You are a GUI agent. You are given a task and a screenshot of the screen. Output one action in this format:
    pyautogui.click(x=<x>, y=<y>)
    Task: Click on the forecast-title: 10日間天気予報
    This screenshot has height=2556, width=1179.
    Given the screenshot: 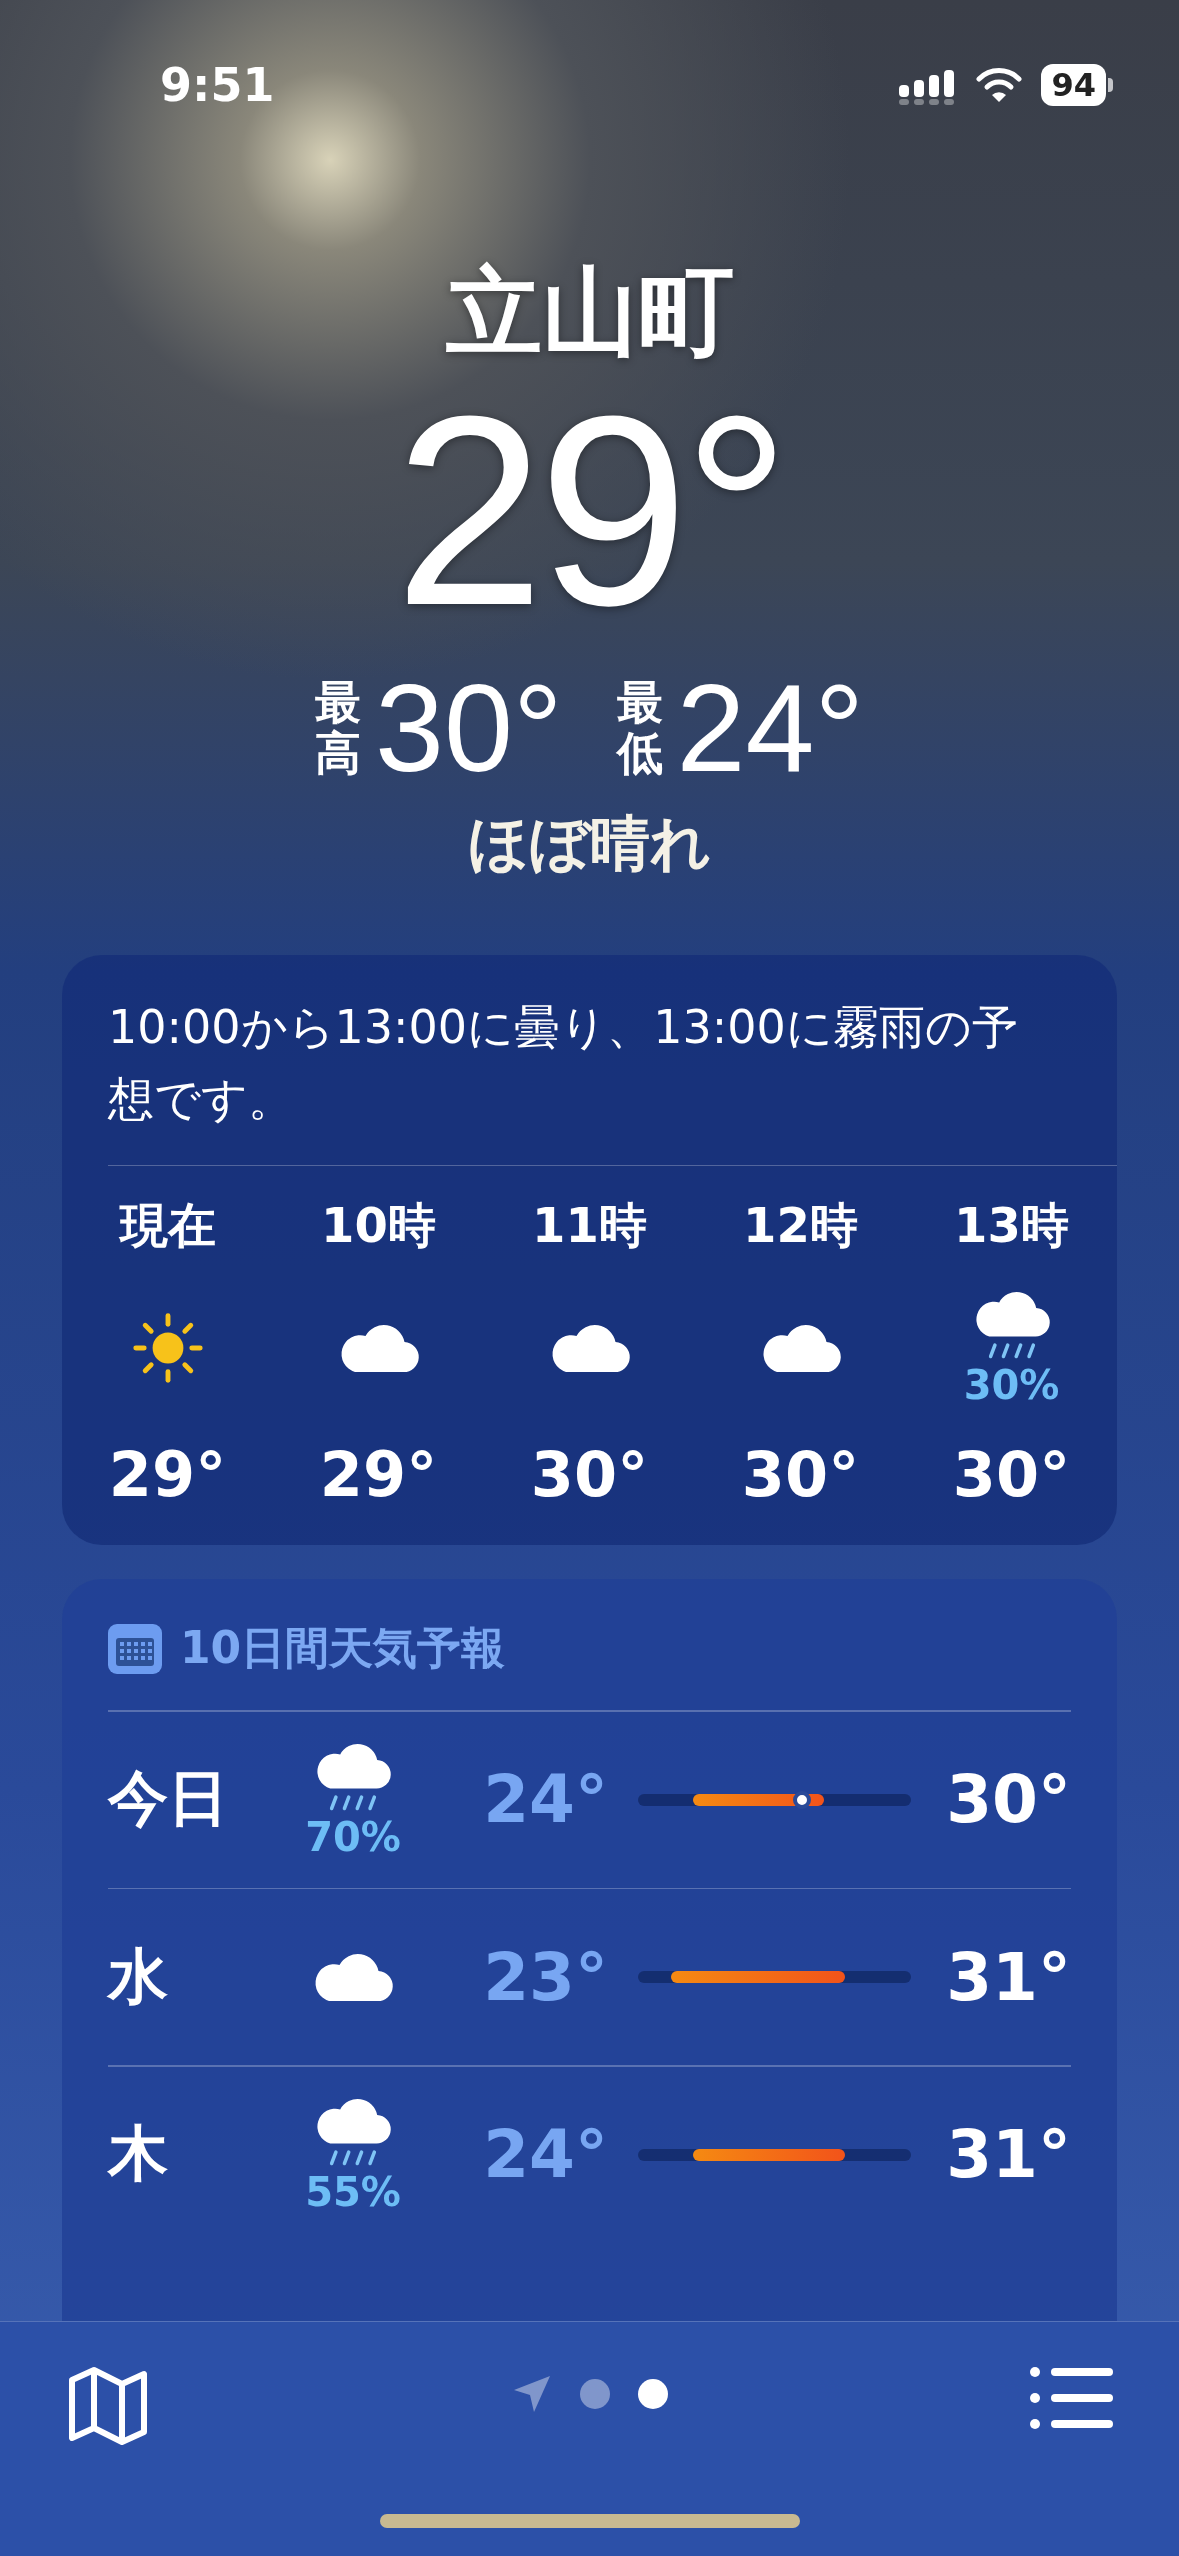 What is the action you would take?
    pyautogui.click(x=343, y=1648)
    